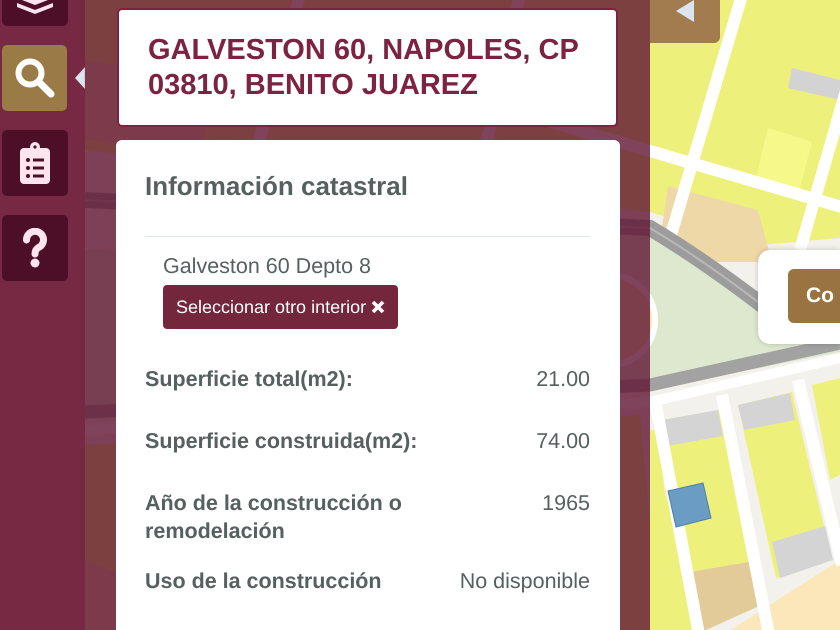  I want to click on collapse-button, so click(685, 21).